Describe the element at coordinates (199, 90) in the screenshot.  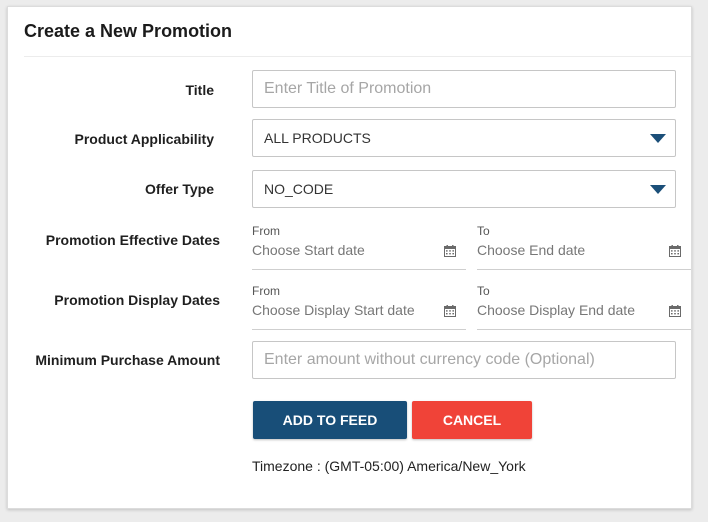
I see `title-label: Title` at that location.